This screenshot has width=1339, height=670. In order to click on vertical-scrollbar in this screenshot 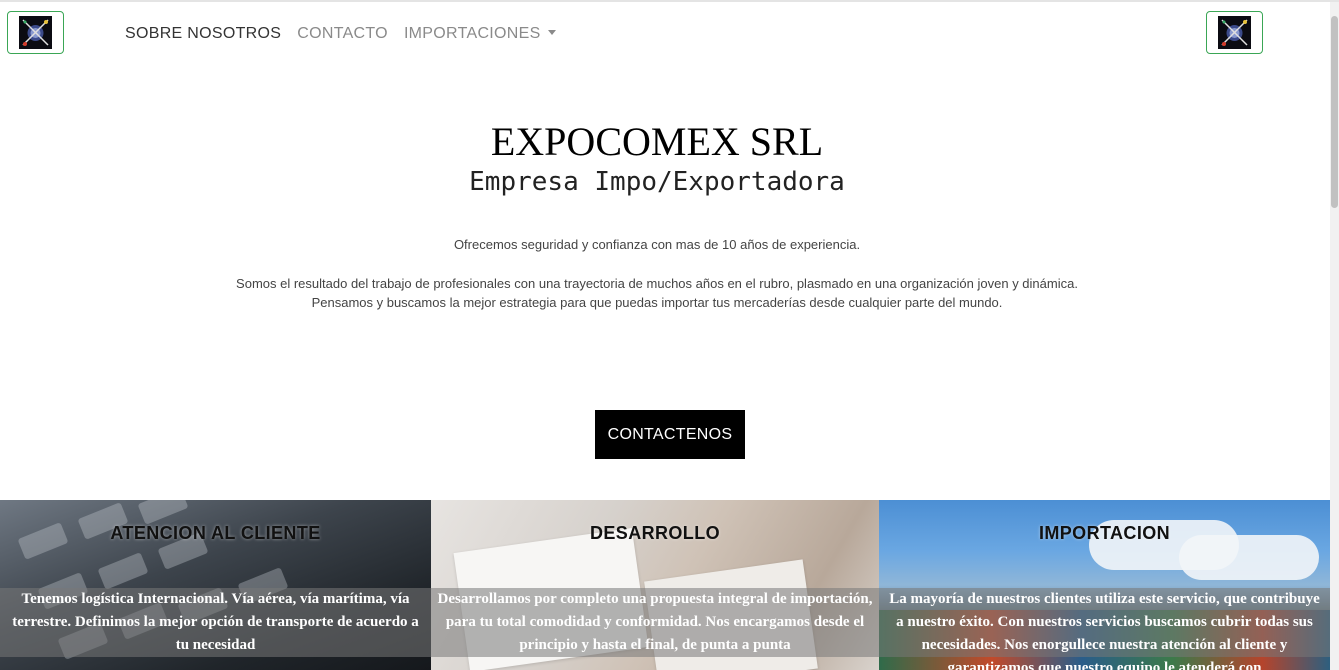, I will do `click(1334, 336)`.